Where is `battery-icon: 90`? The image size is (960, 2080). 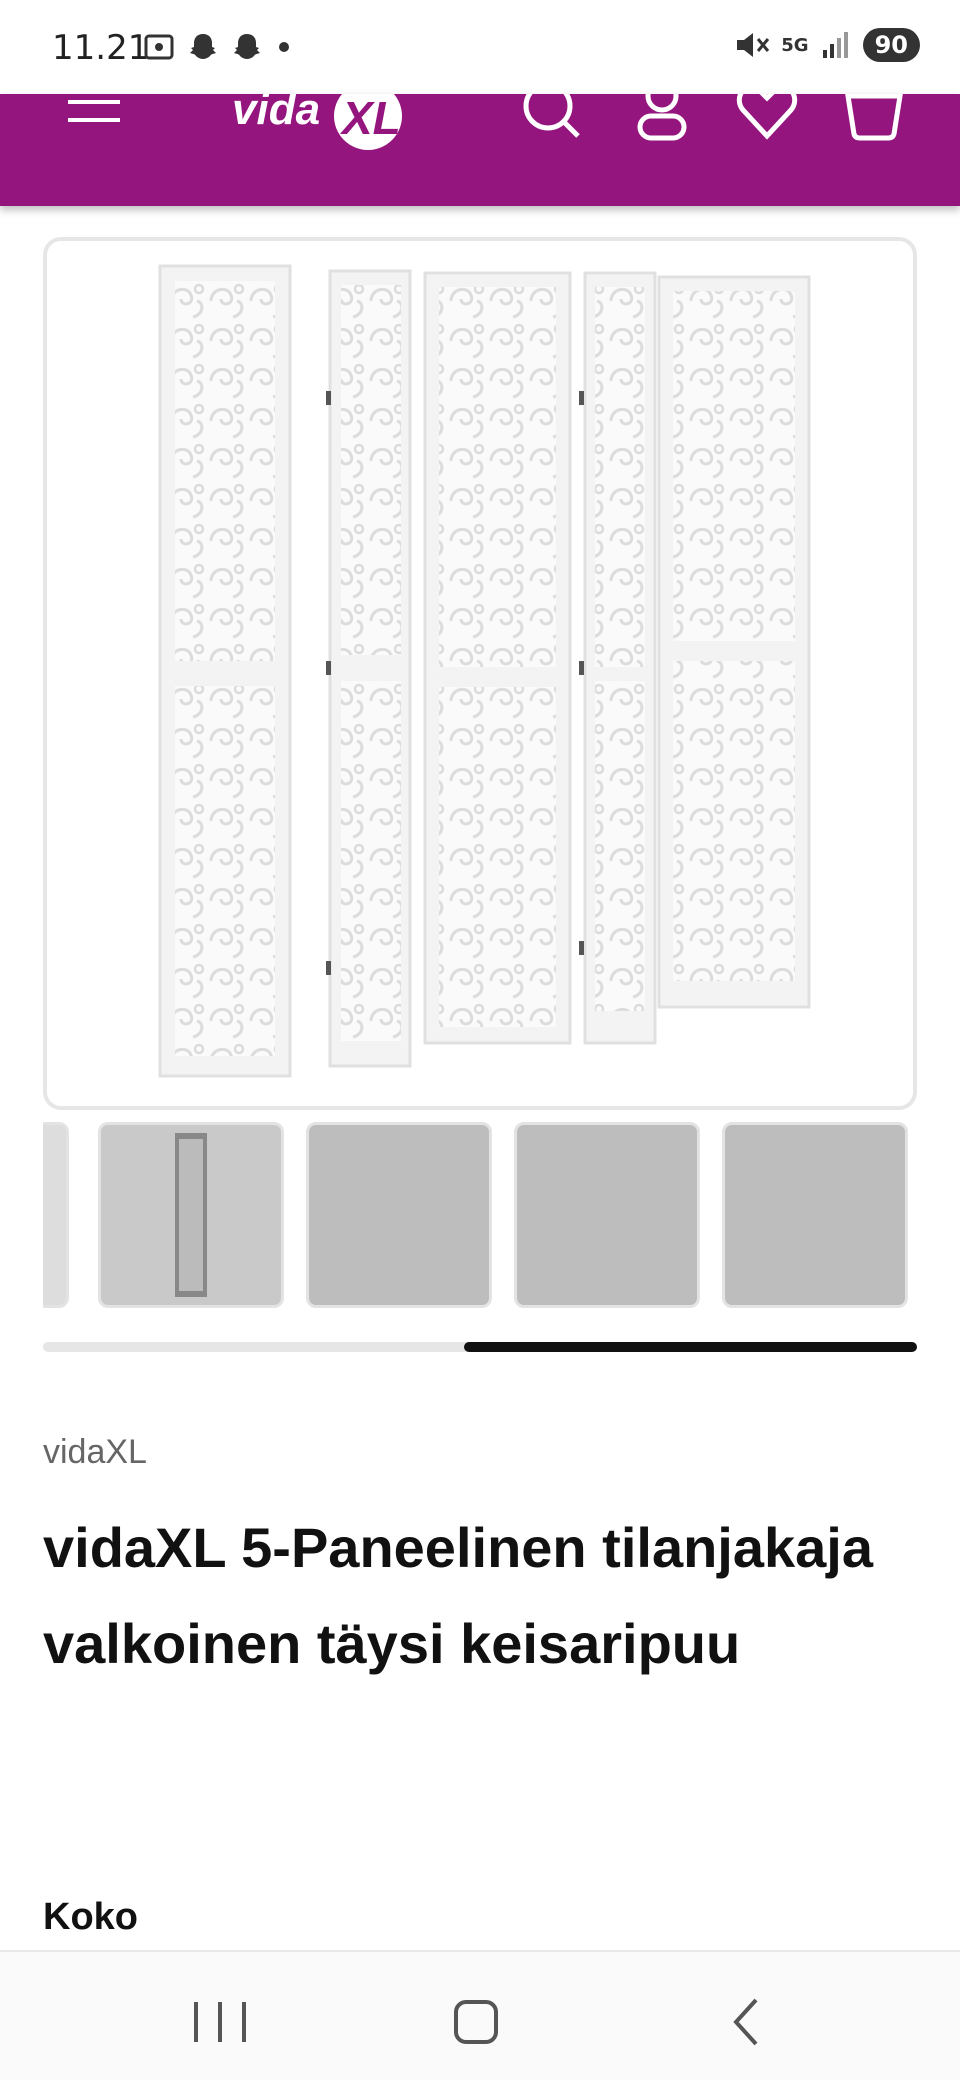 battery-icon: 90 is located at coordinates (891, 45).